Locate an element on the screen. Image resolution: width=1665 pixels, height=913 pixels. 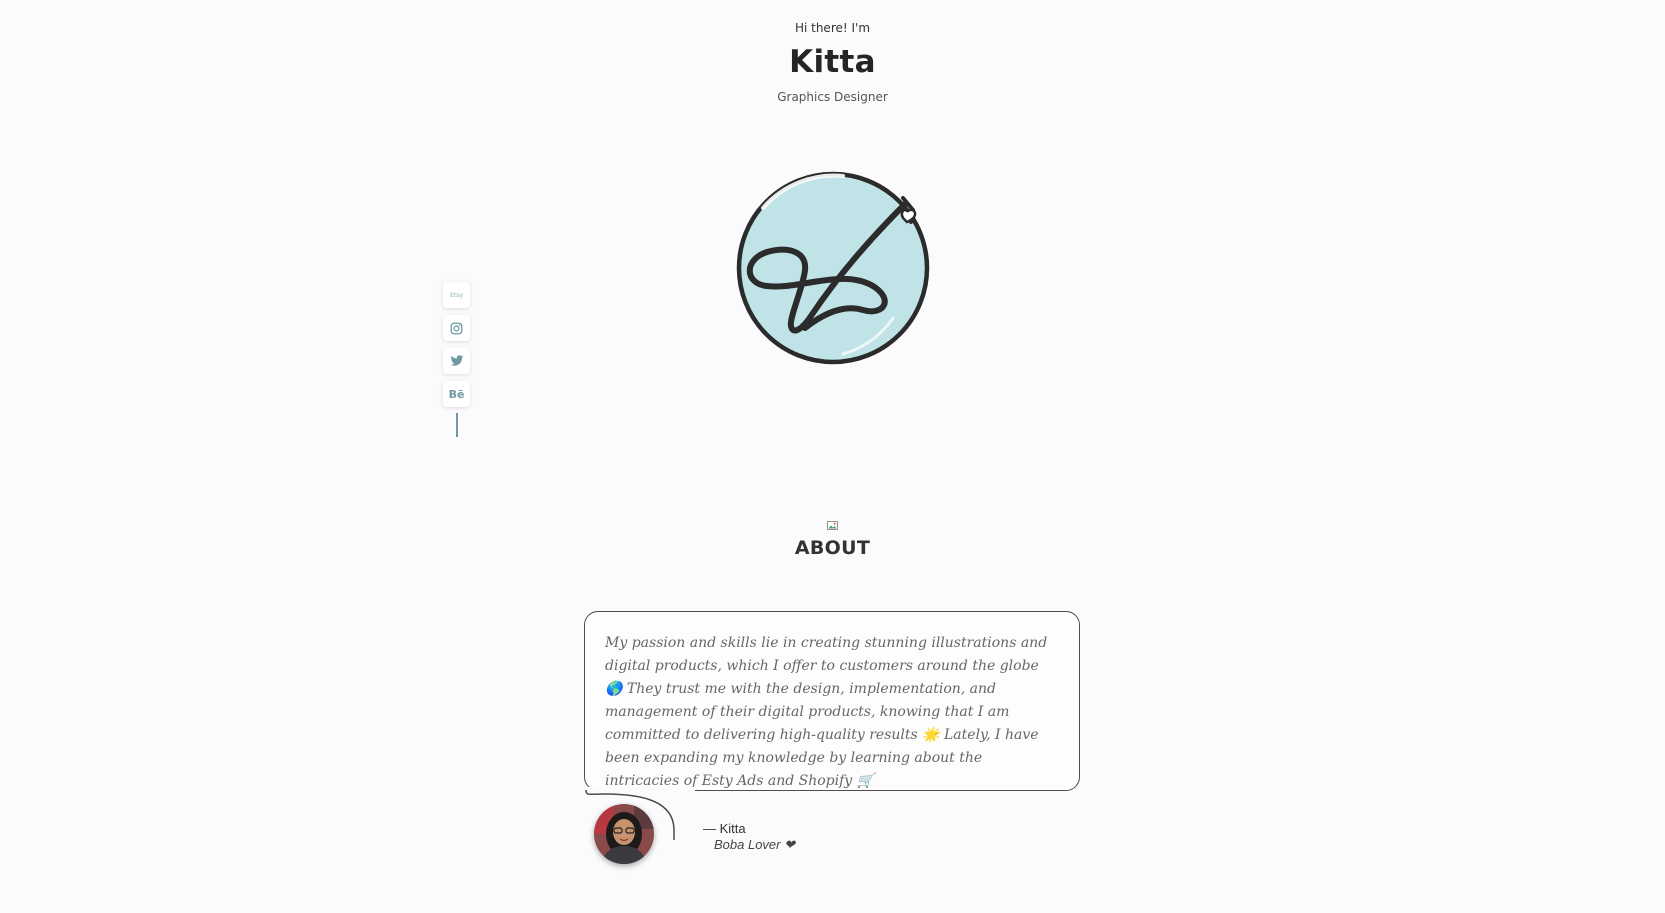
hero-greeting: Hi there! I'm is located at coordinates (832, 28).